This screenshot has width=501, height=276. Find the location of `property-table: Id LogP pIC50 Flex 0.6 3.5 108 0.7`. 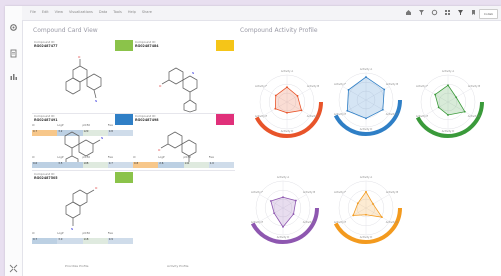

property-table: Id LogP pIC50 Flex 0.6 3.5 108 0.7 is located at coordinates (82, 162).